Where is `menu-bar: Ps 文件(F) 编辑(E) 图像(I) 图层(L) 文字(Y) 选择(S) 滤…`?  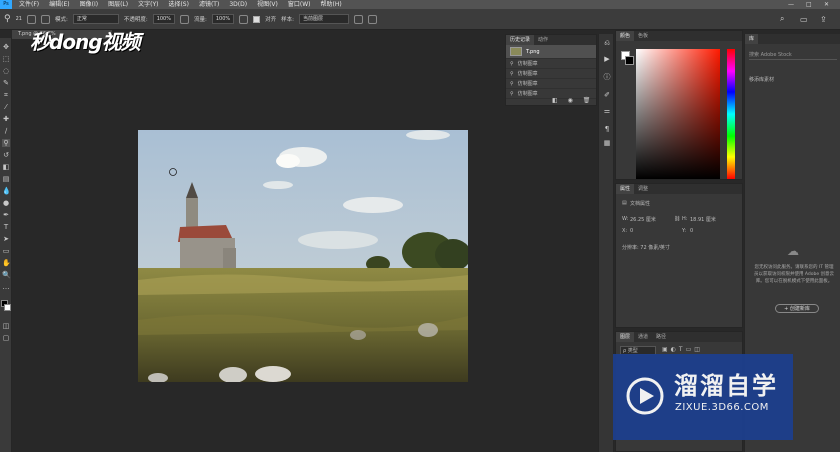
menu-bar: Ps 文件(F) 编辑(E) 图像(I) 图层(L) 文字(Y) 选择(S) 滤… is located at coordinates (420, 4).